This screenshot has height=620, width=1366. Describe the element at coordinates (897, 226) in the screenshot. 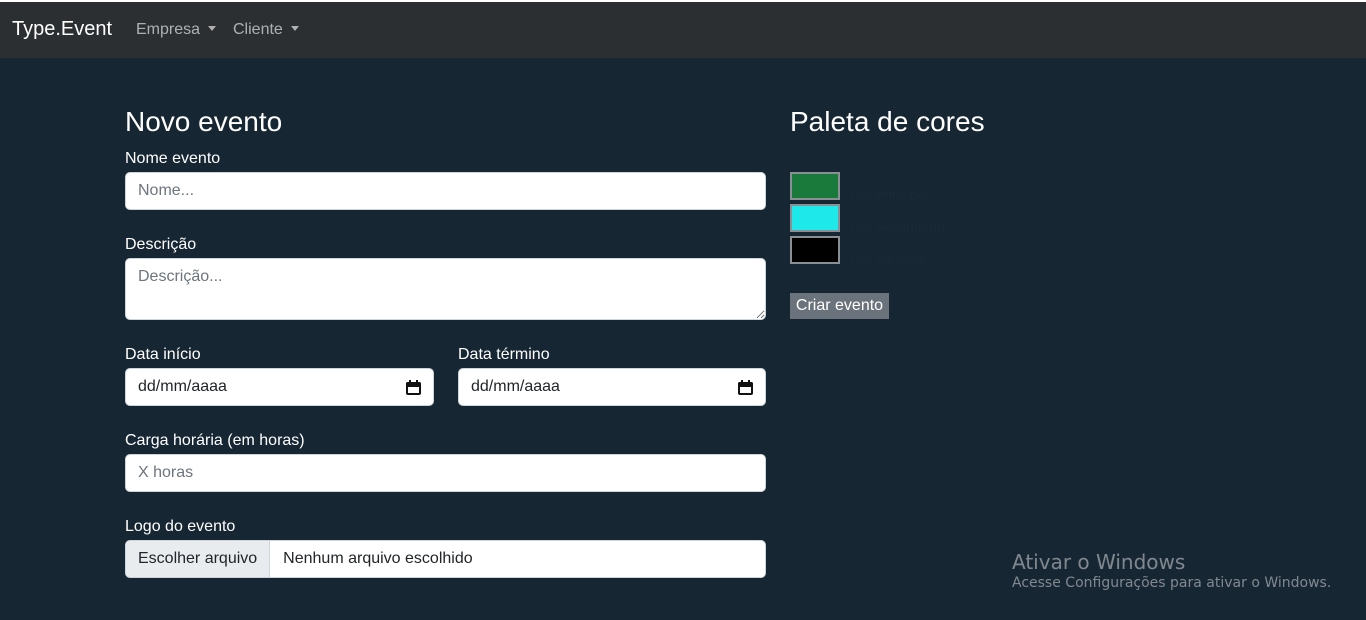

I see `color-label-secundaria: Cor secundária` at that location.